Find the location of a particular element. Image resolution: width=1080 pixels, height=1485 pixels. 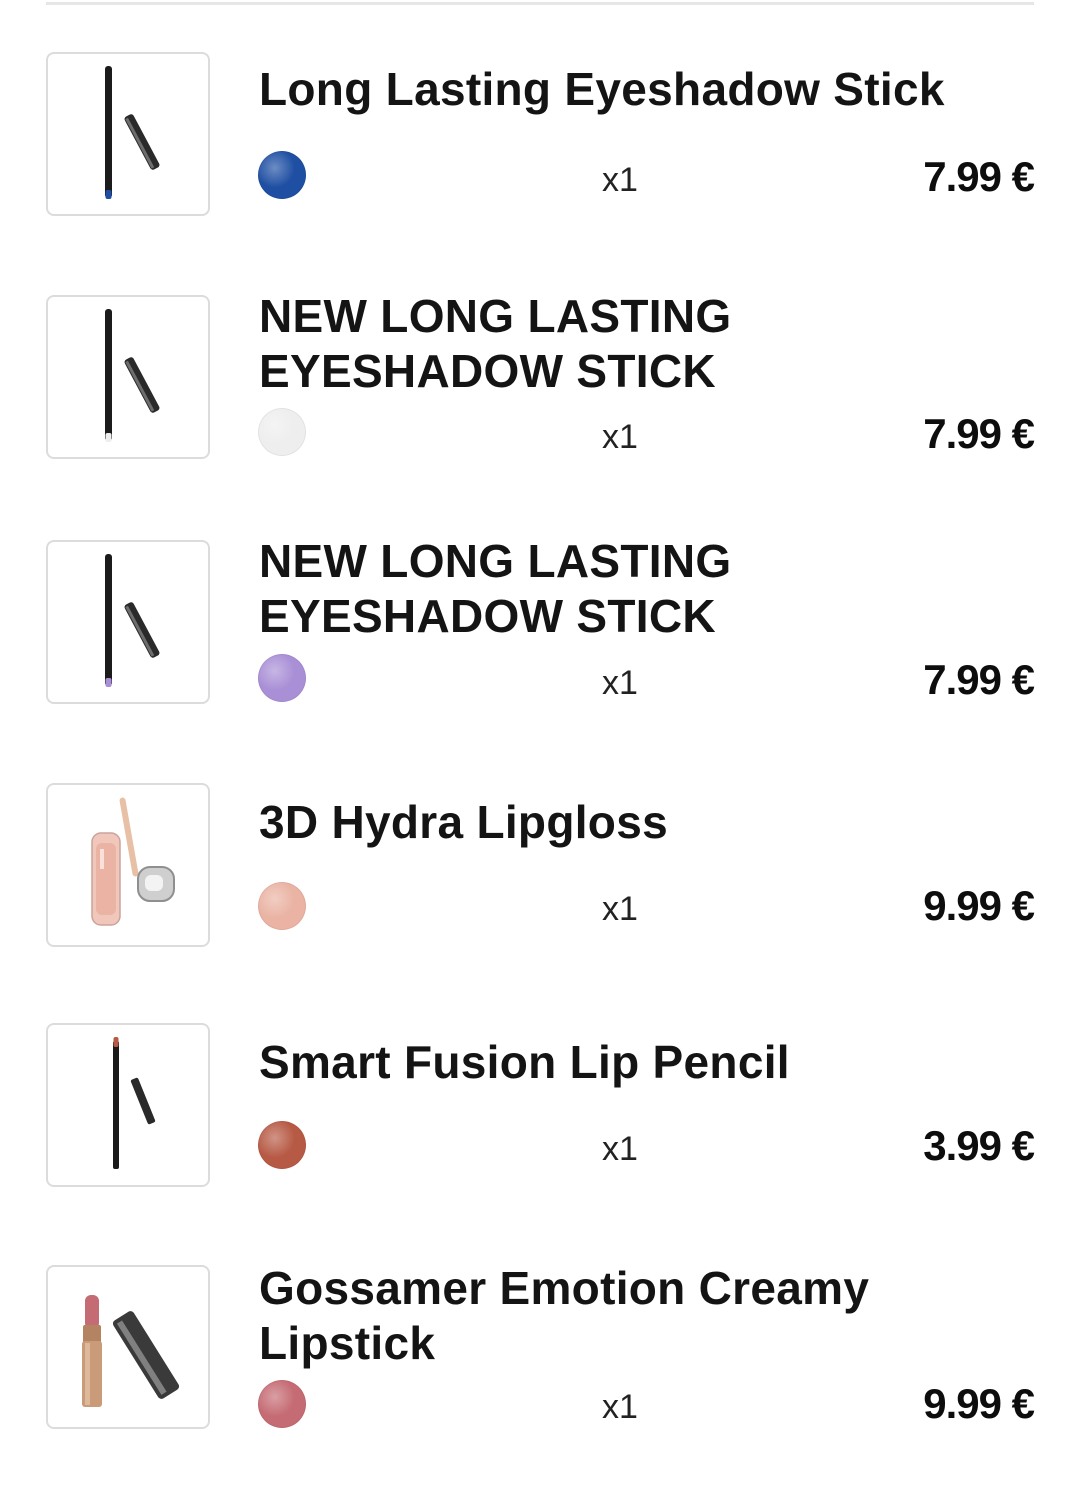

cart-item: Long Lasting Eyeshadow Stick x1 7.99 € is located at coordinates (540, 137).